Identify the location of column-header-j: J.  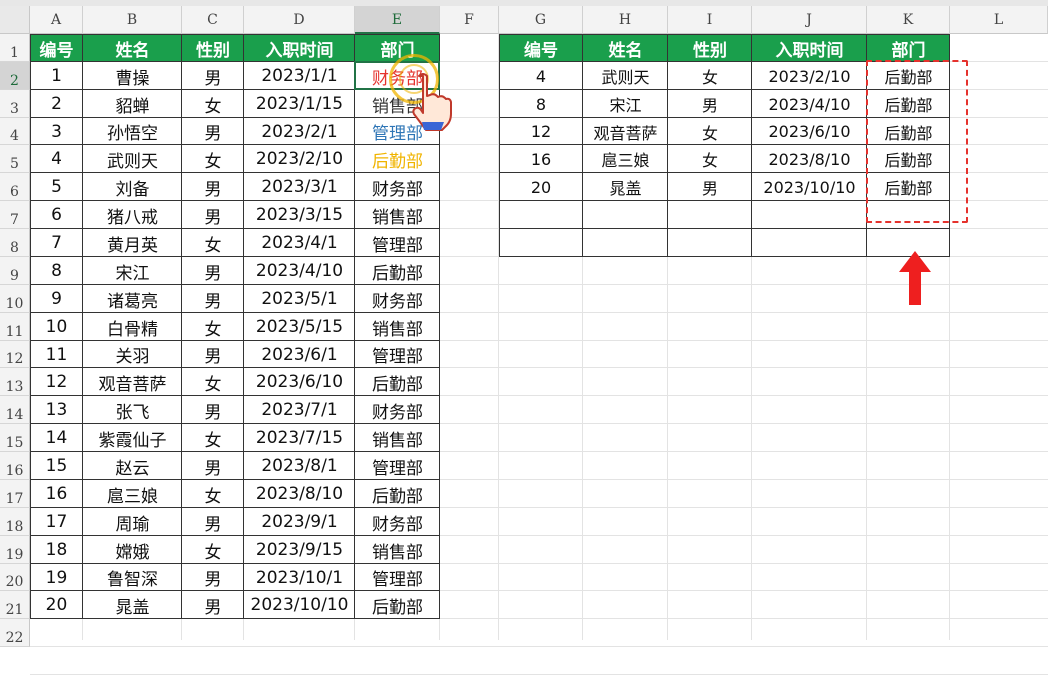
(809, 20).